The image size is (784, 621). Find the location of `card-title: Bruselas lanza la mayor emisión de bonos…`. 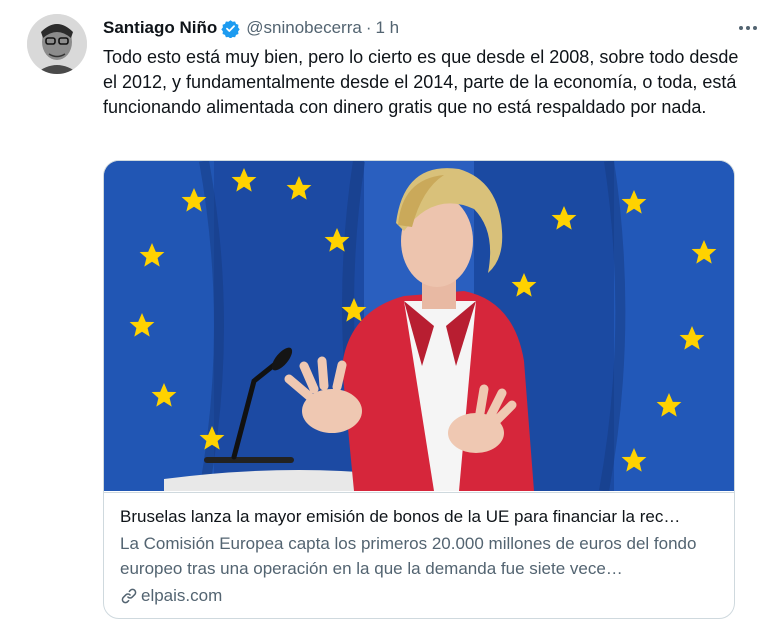

card-title: Bruselas lanza la mayor emisión de bonos… is located at coordinates (420, 517).